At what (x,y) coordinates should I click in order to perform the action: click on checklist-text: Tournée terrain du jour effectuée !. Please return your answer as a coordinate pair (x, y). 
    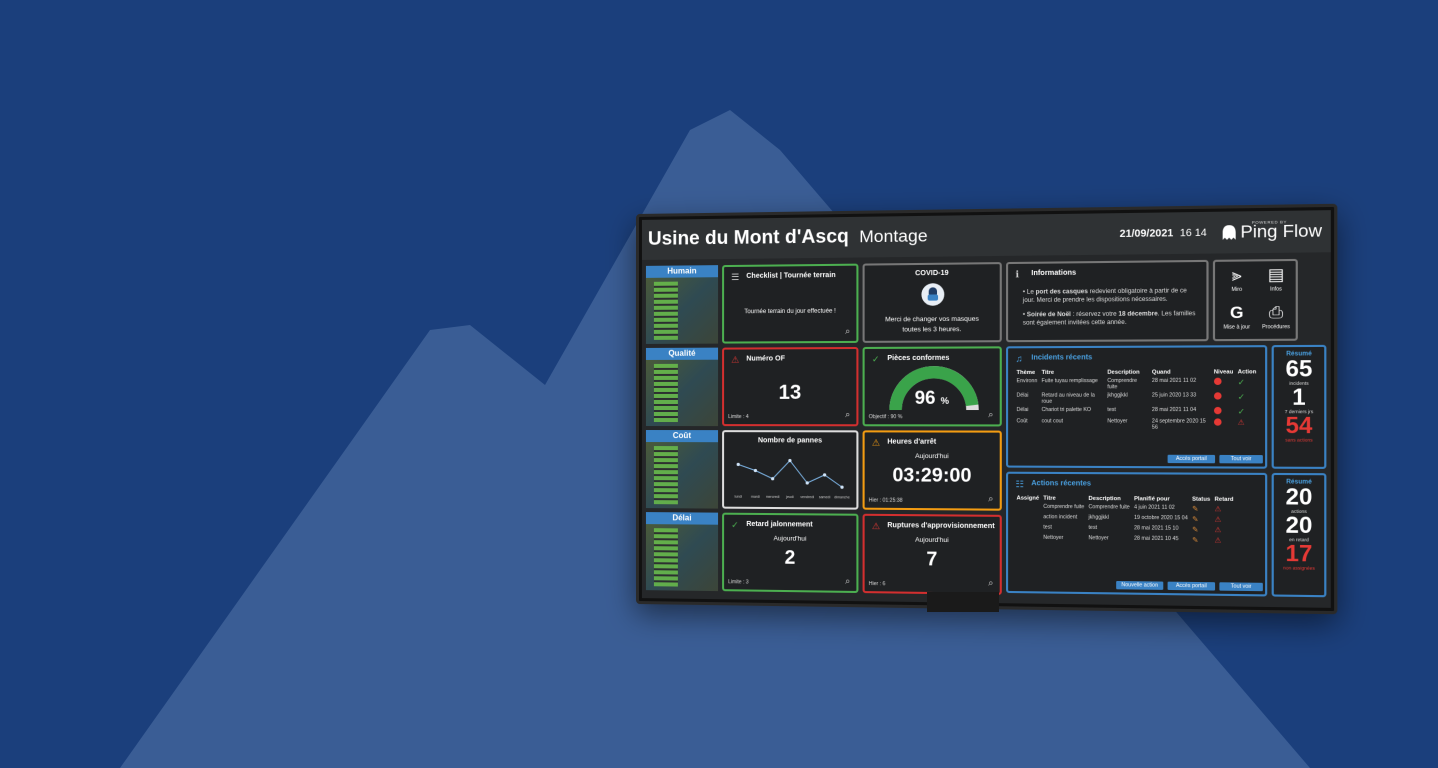
    Looking at the image, I should click on (790, 312).